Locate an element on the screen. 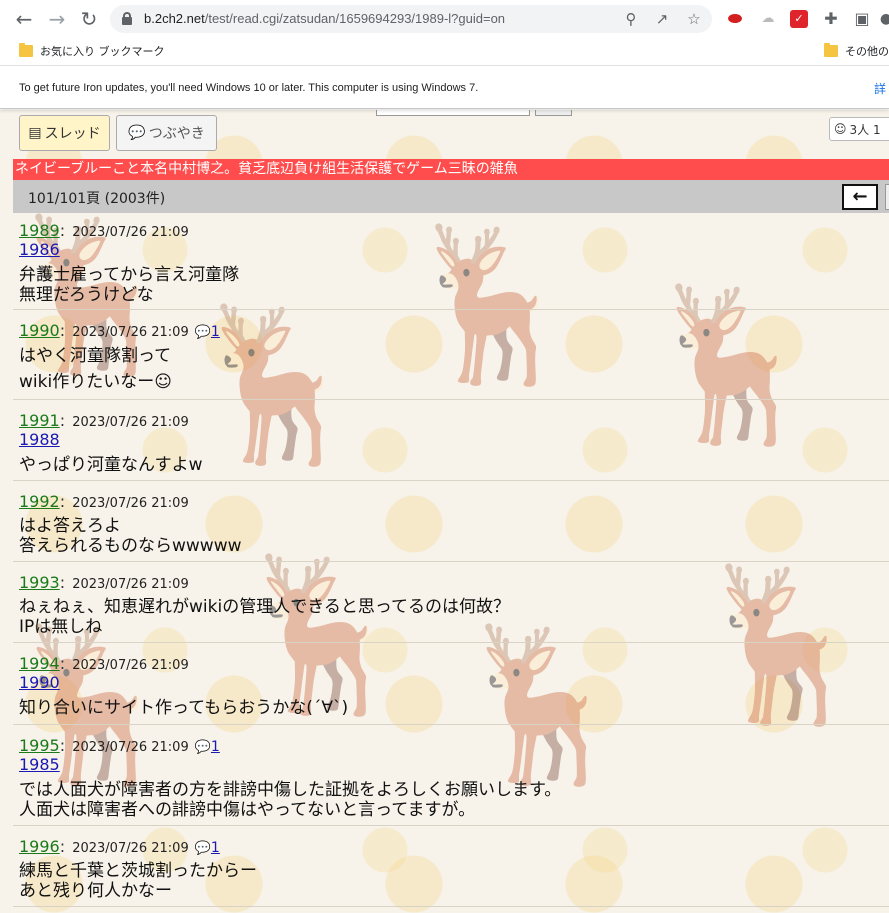 The image size is (889, 913). next-page-button is located at coordinates (887, 197).